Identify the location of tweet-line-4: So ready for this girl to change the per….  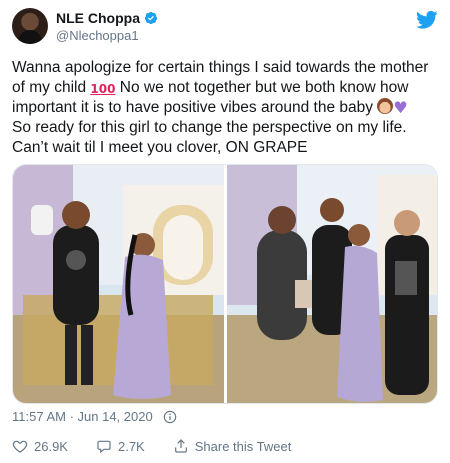
(209, 127).